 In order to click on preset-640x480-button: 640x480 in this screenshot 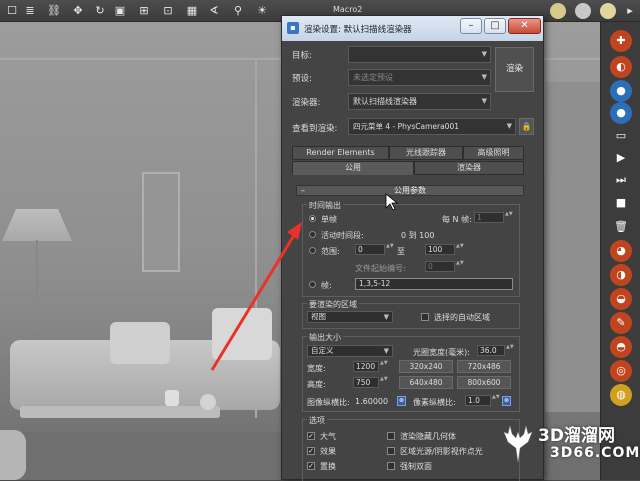, I will do `click(426, 382)`.